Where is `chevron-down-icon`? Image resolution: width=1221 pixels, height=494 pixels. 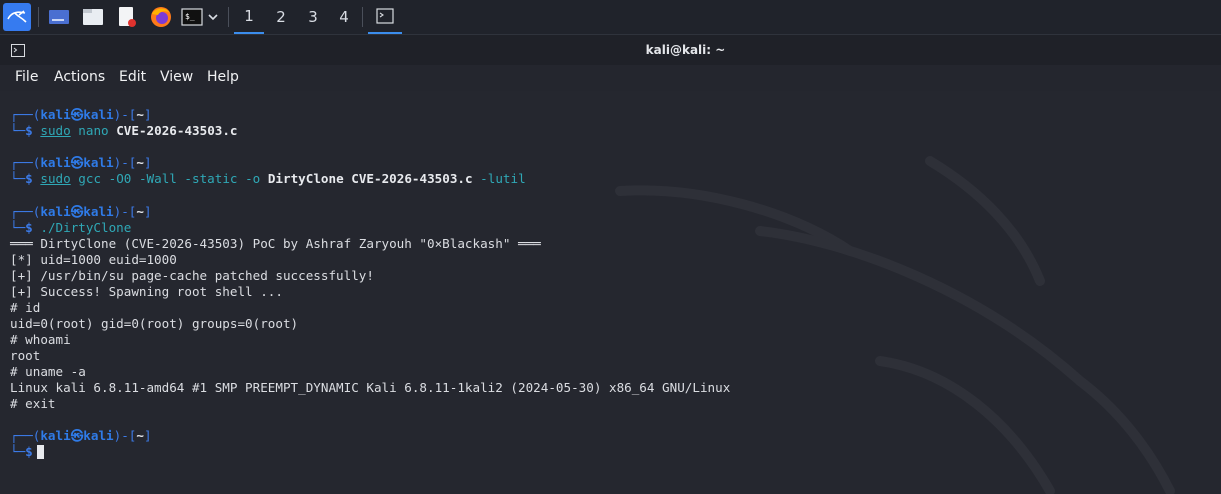
chevron-down-icon is located at coordinates (213, 17).